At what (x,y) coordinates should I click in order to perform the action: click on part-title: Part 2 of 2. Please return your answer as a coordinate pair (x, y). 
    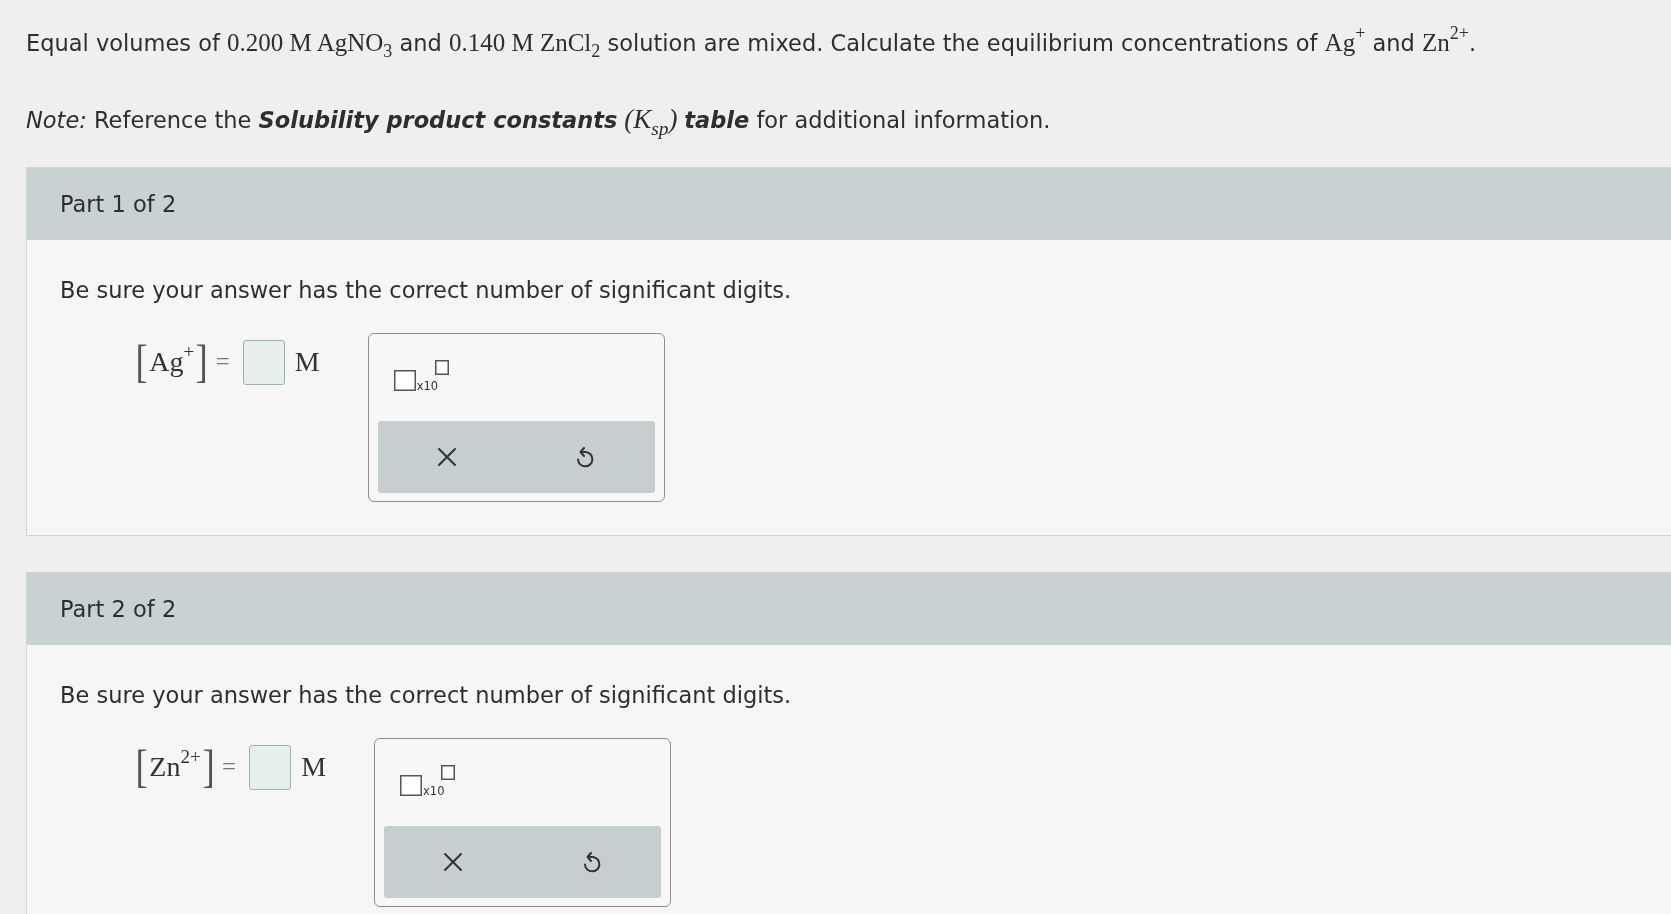
    Looking at the image, I should click on (118, 609).